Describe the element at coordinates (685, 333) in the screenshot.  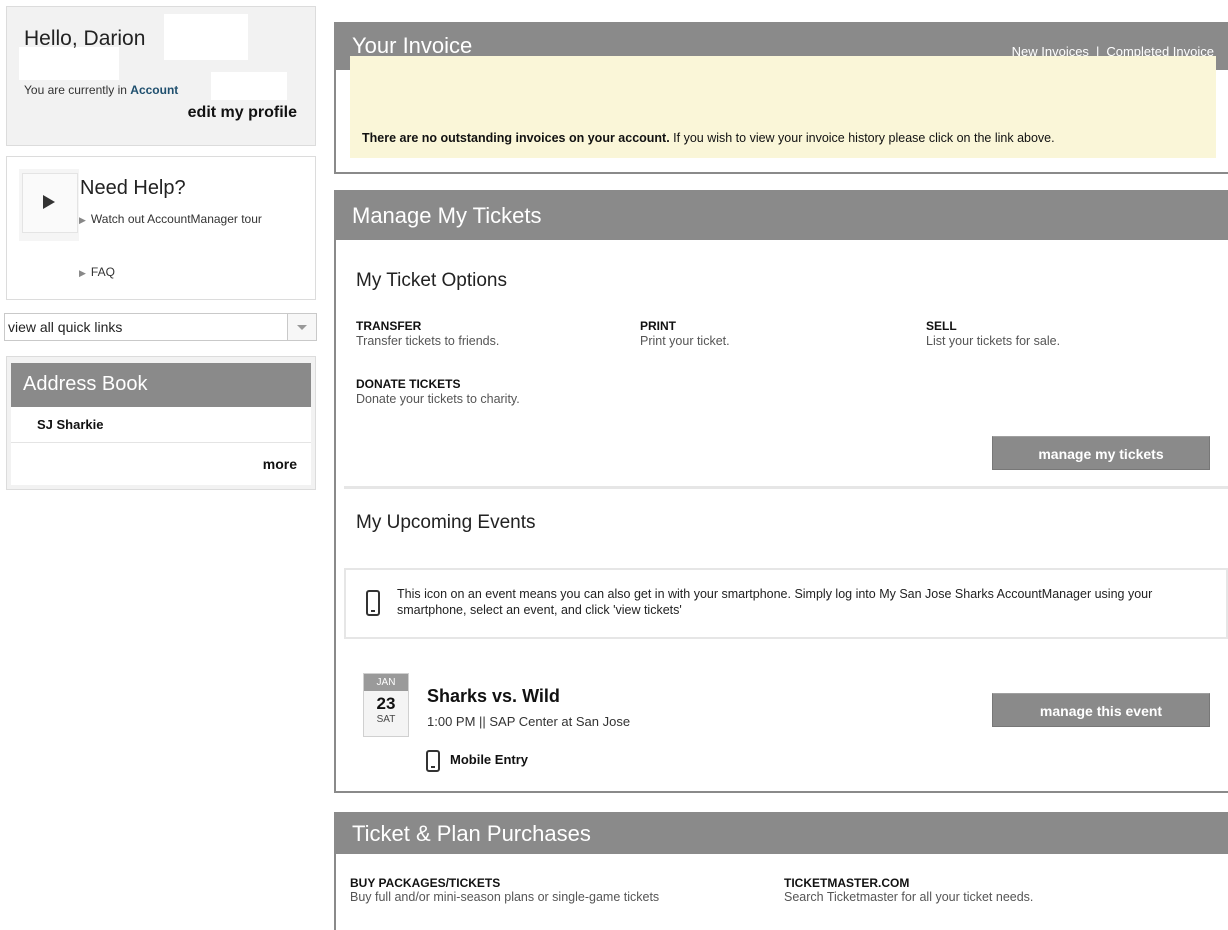
I see `option-print: PRINT Print your ticket.` at that location.